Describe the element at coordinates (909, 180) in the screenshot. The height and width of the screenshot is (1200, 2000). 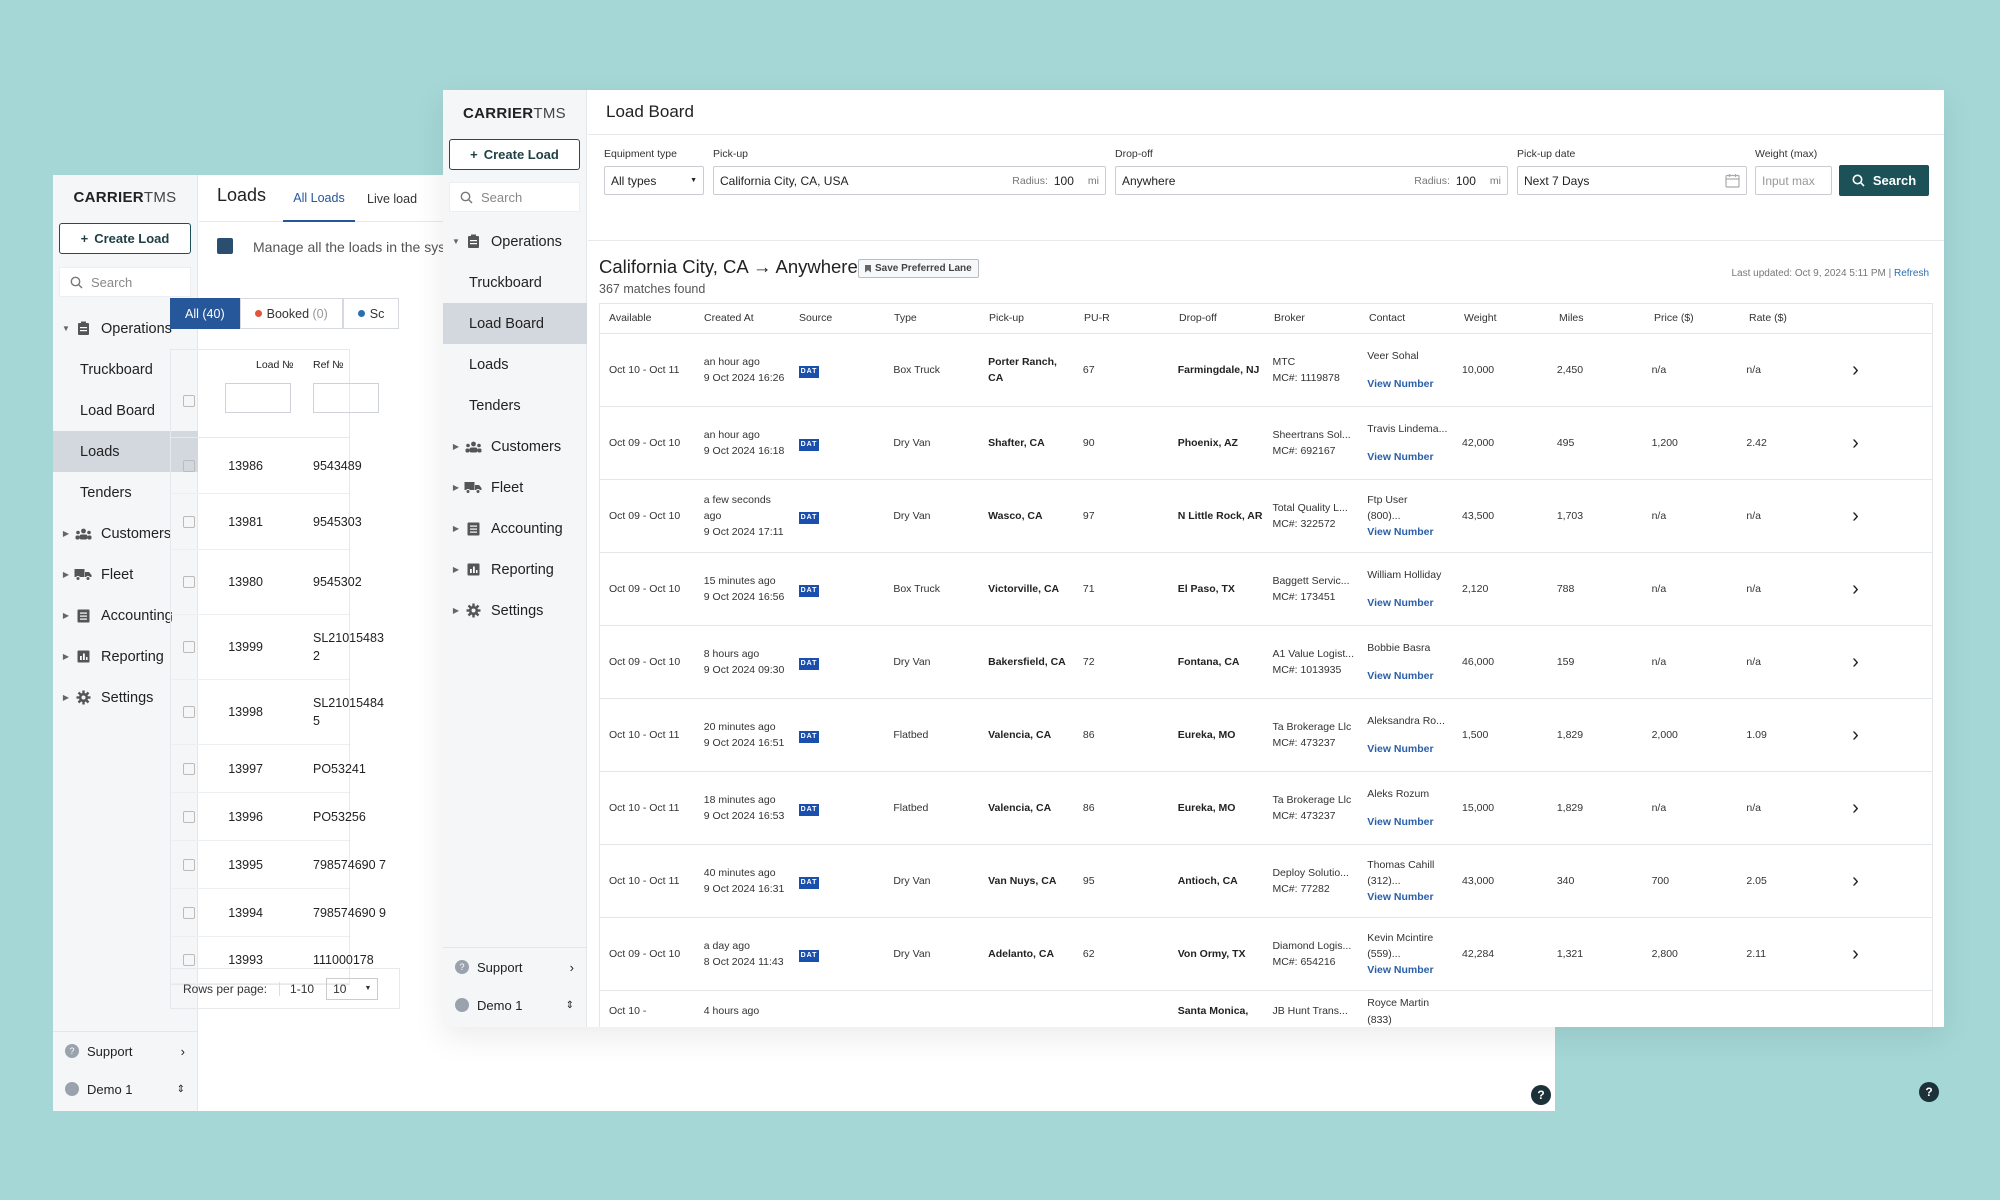
I see `pickup-input: California City, CA, USA Radius: 100 mi` at that location.